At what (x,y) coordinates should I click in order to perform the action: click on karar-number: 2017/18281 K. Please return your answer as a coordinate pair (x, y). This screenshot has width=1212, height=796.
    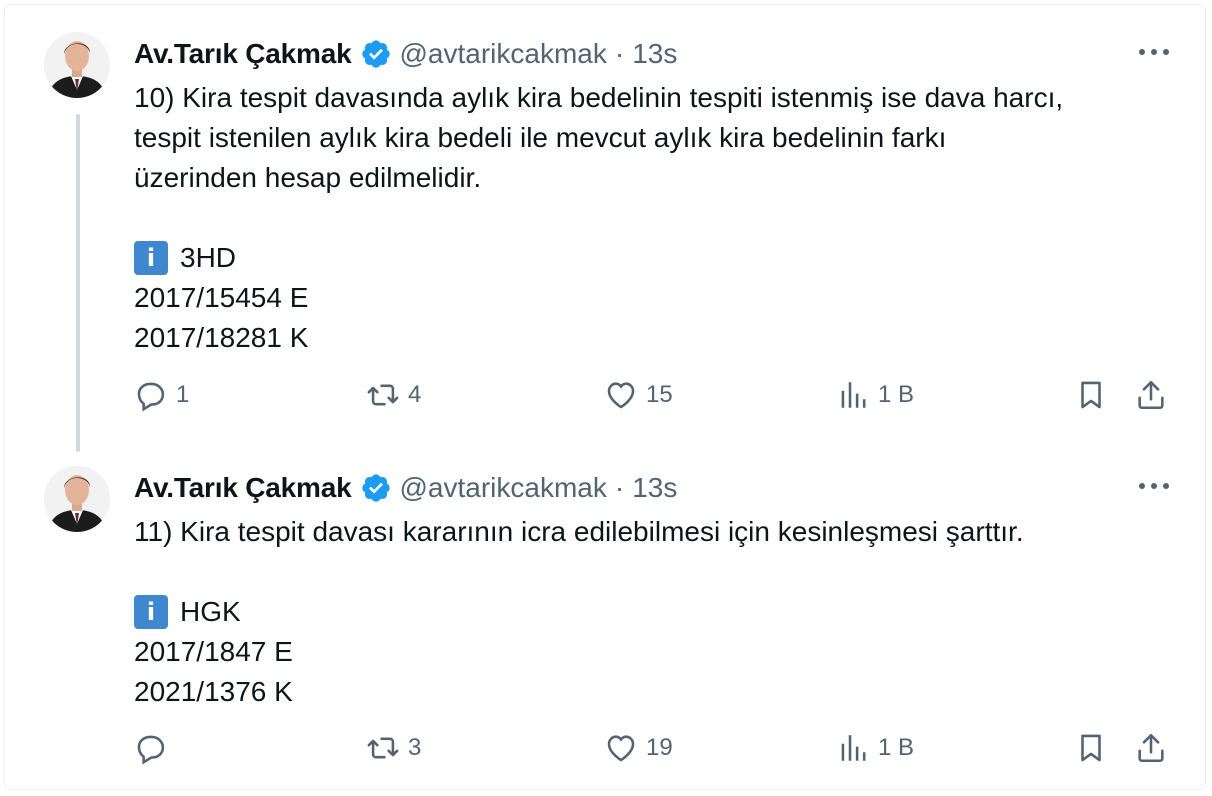
    Looking at the image, I should click on (221, 337).